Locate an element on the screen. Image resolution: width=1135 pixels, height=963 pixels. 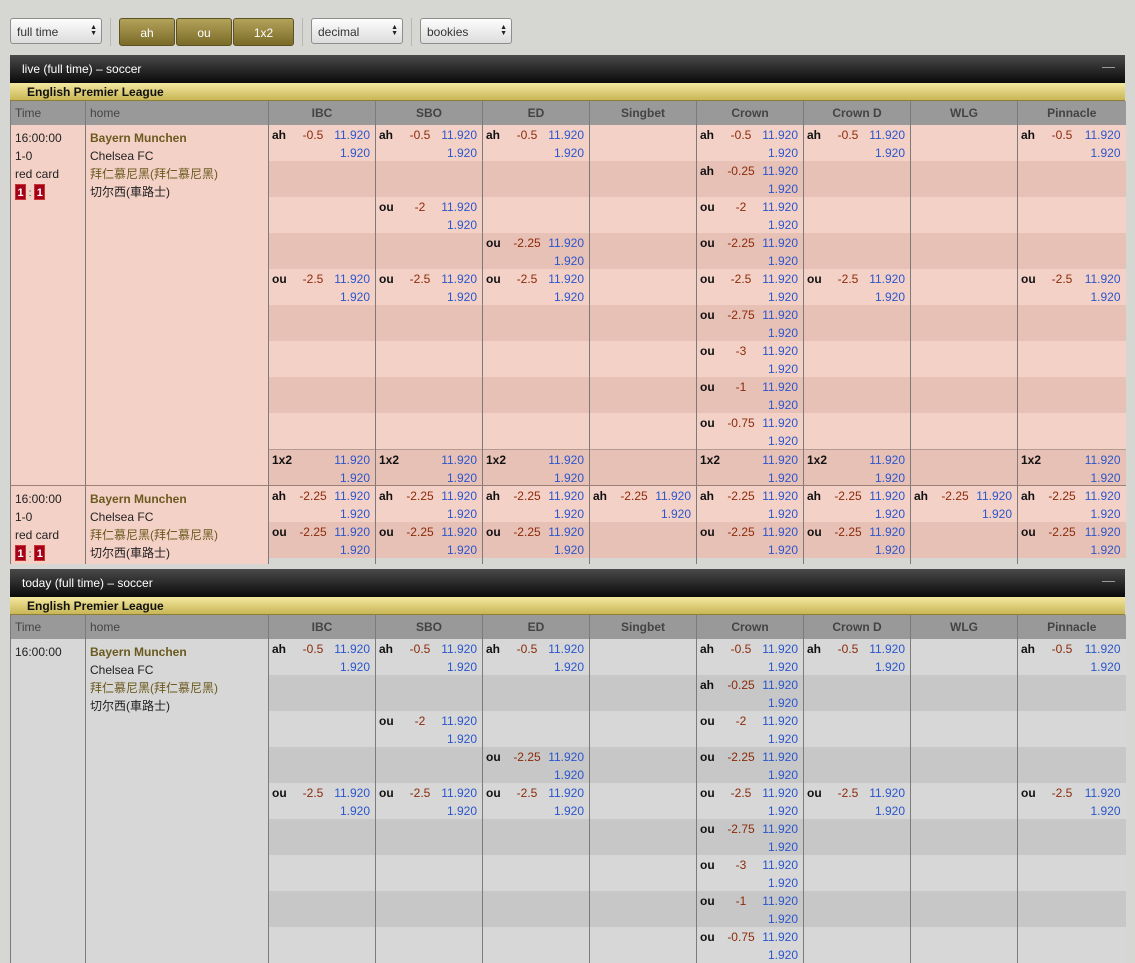
bookie-header: Crown is located at coordinates (750, 113).